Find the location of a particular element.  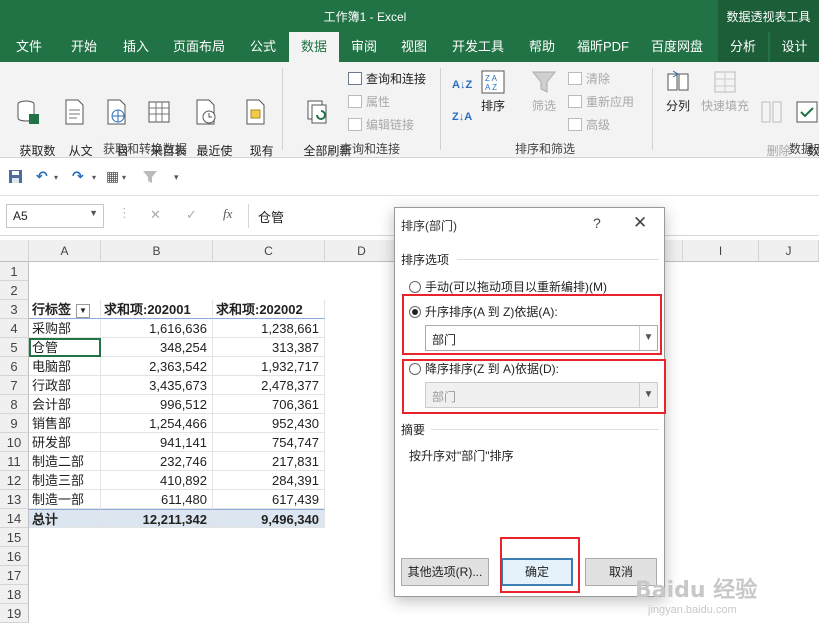

tab-developer: 开发工具 is located at coordinates (478, 47).